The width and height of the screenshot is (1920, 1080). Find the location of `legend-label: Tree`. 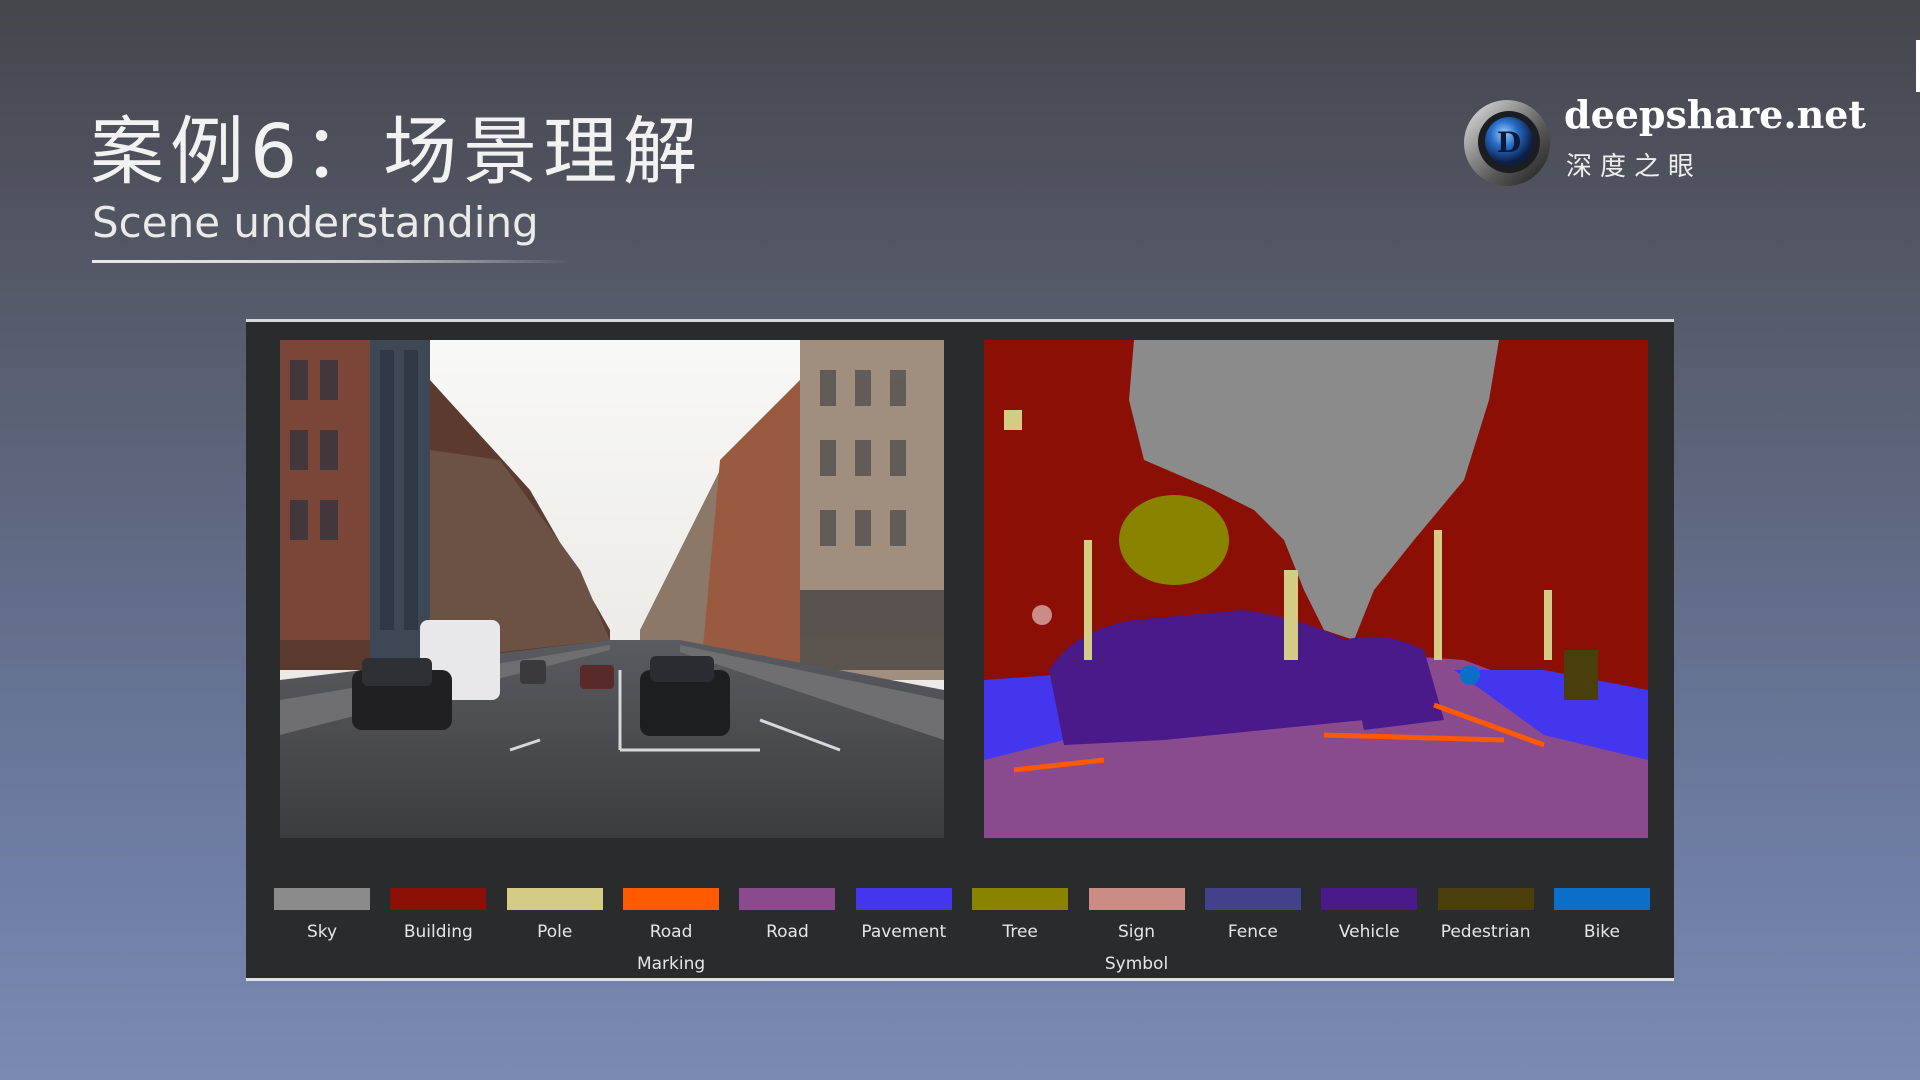

legend-label: Tree is located at coordinates (1020, 932).